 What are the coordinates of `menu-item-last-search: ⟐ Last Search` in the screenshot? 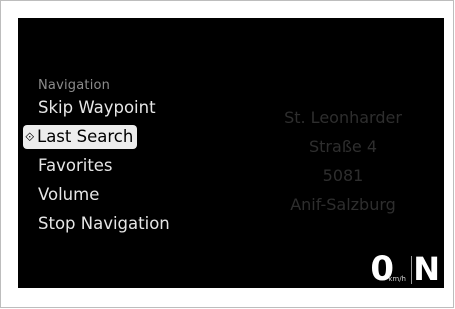 It's located at (80, 137).